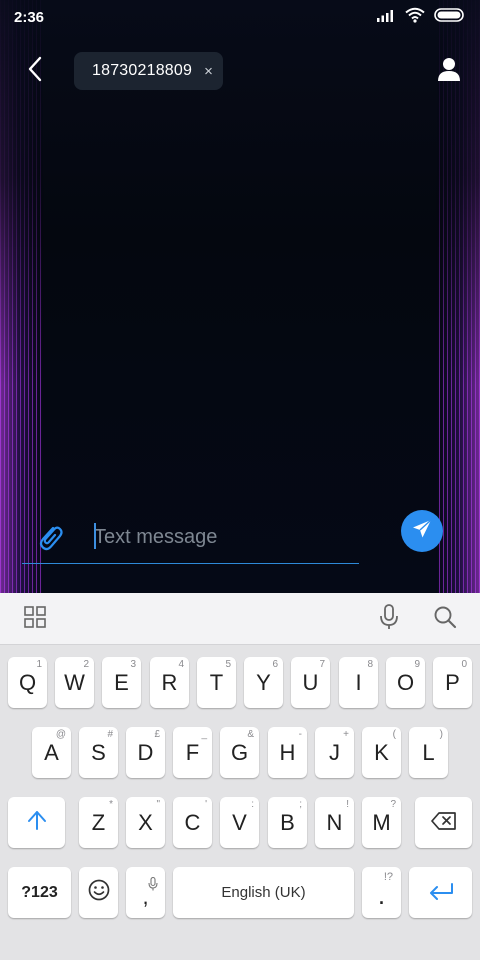 This screenshot has height=960, width=480. I want to click on emoji-key, so click(98, 892).